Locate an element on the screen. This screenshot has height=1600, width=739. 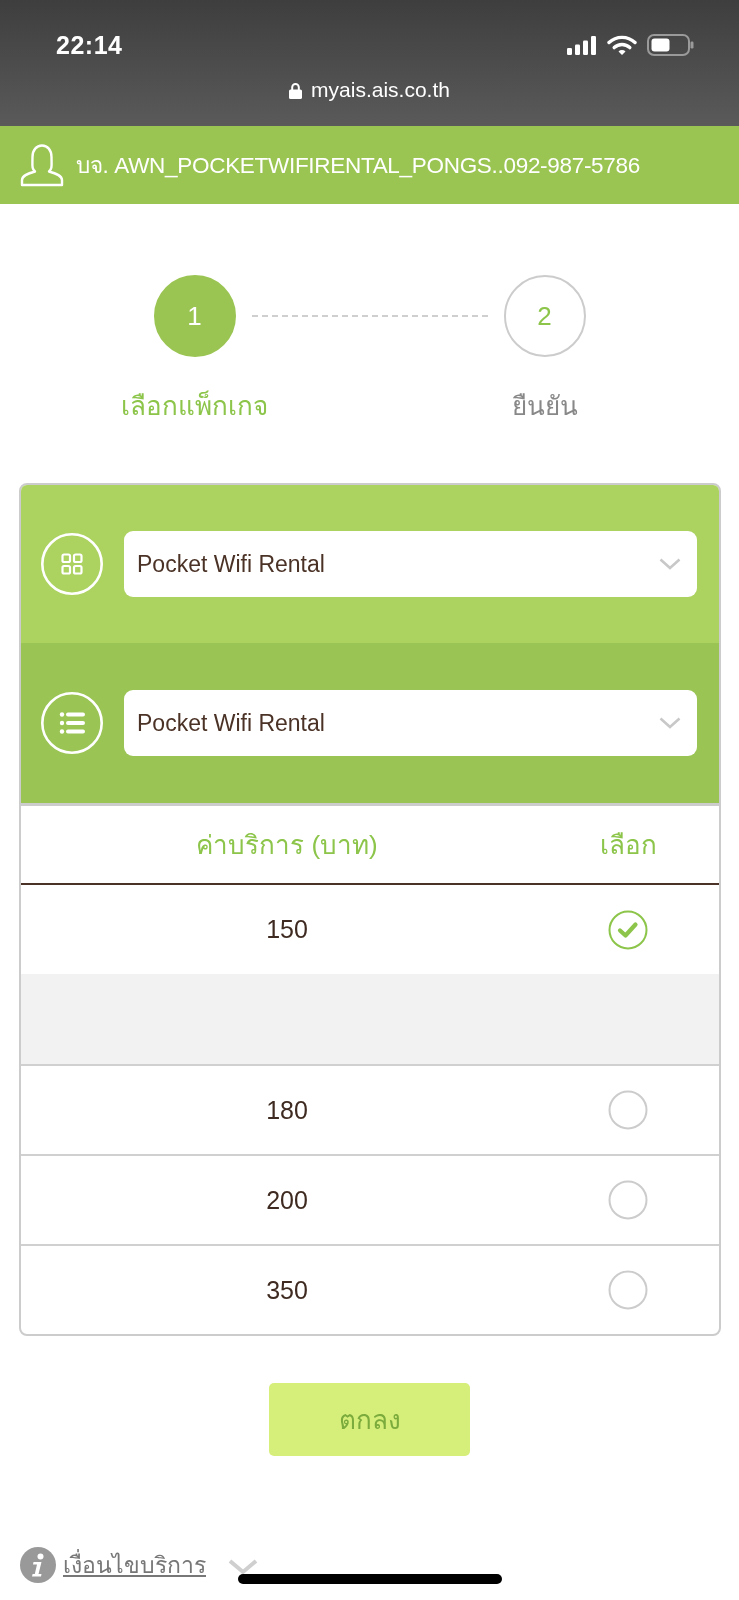
status-time: 22:14 is located at coordinates (89, 45).